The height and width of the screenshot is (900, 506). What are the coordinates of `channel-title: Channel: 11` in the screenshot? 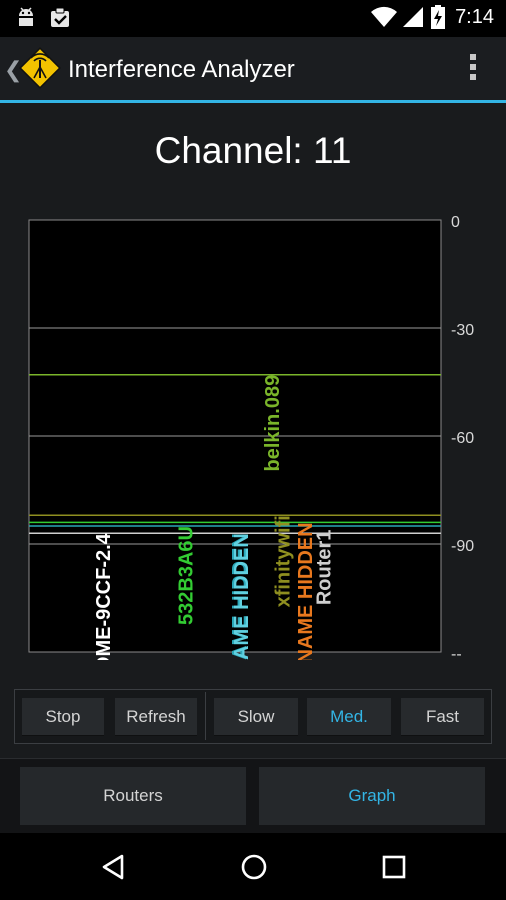 It's located at (253, 151).